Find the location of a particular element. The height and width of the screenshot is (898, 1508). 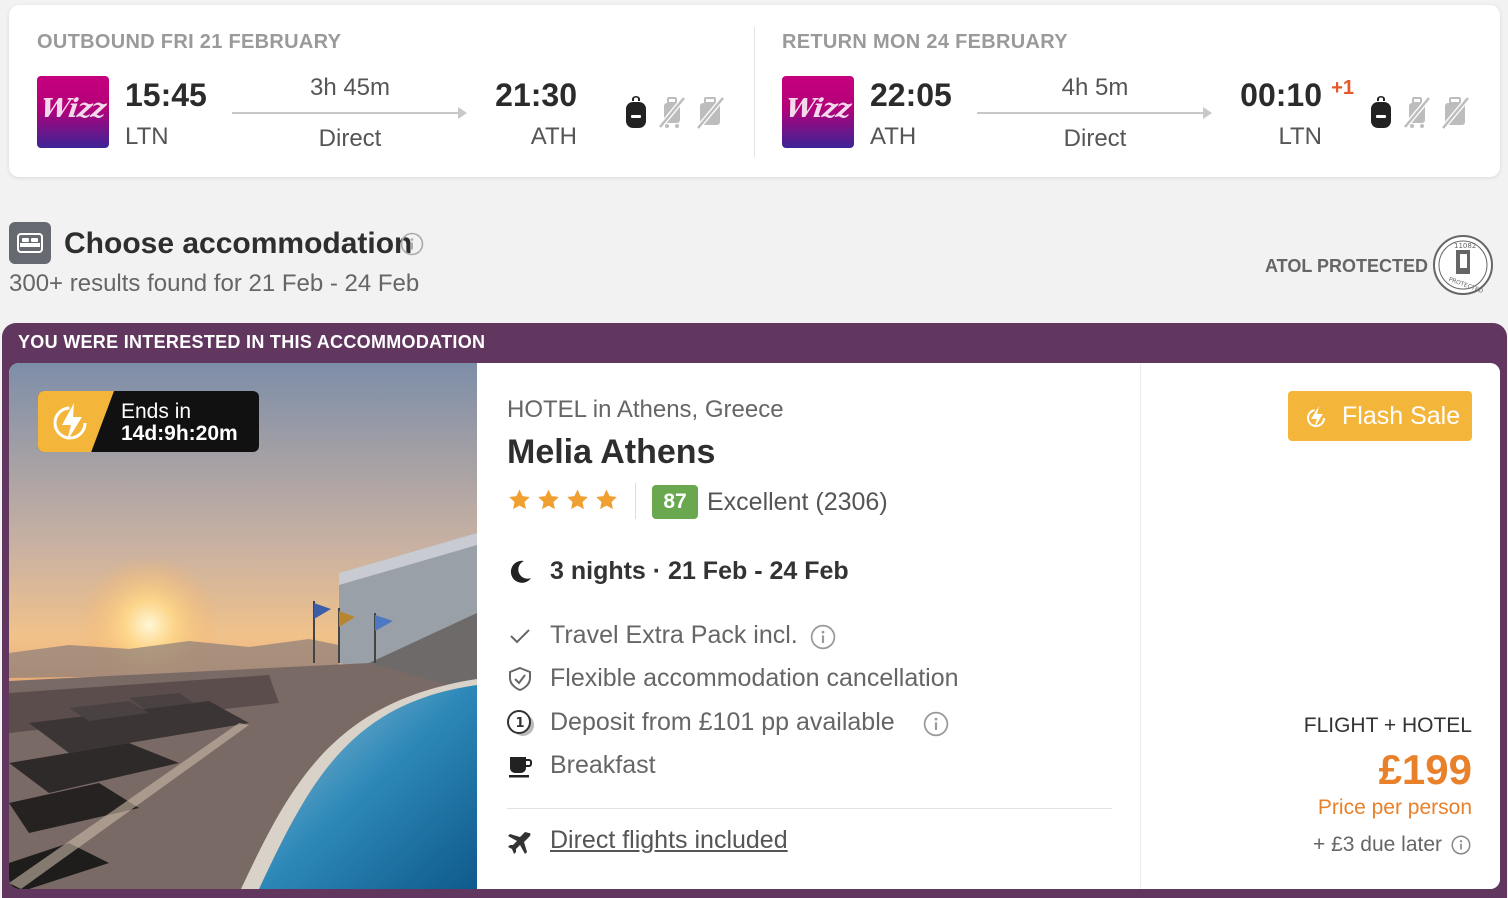

bed-icon is located at coordinates (30, 243).